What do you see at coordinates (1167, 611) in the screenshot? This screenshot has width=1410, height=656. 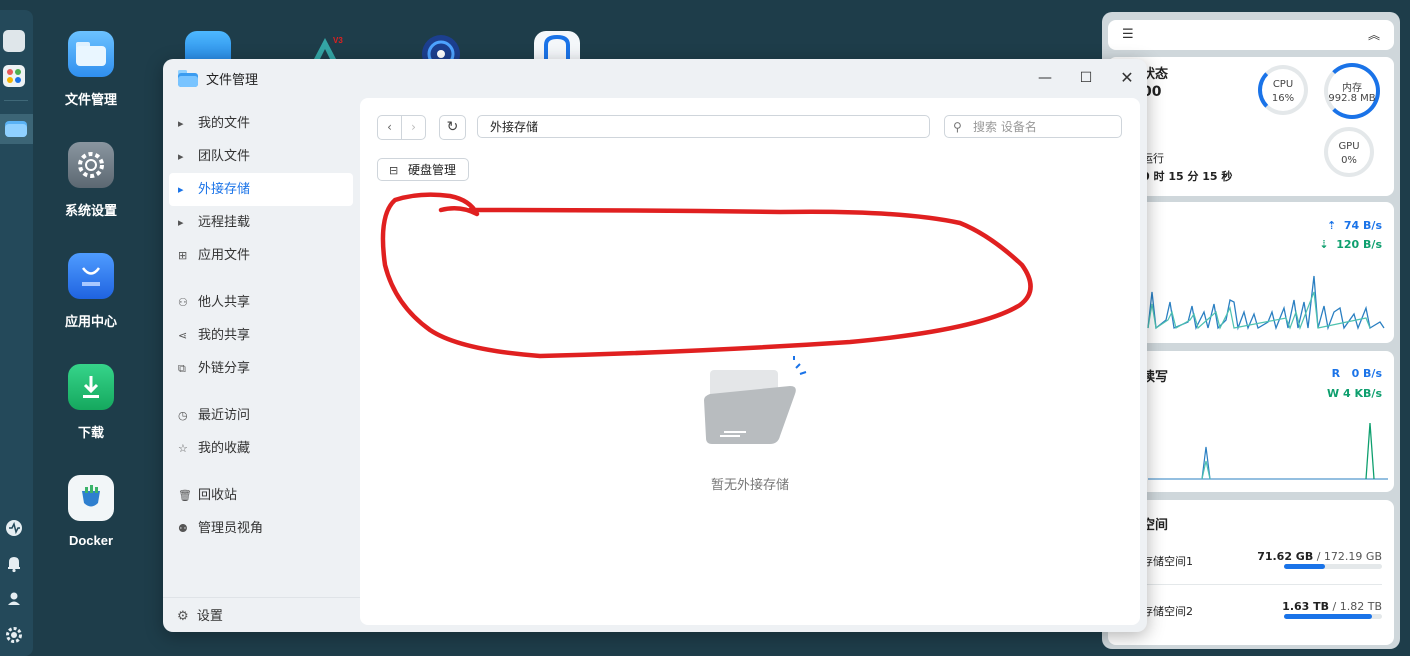 I see `storage-pool-2-name: 存储空间2` at bounding box center [1167, 611].